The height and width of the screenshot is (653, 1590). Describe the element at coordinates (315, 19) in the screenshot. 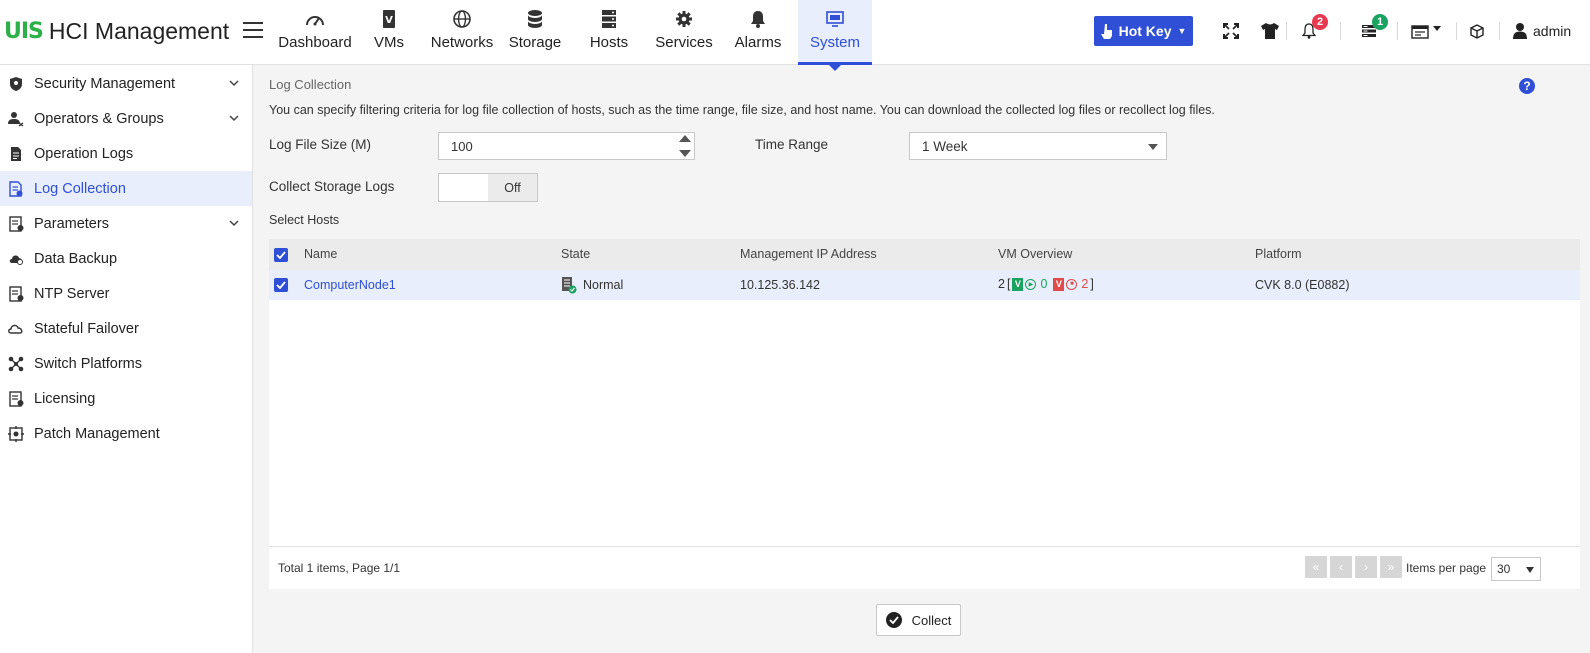

I see `speedometer-icon` at that location.